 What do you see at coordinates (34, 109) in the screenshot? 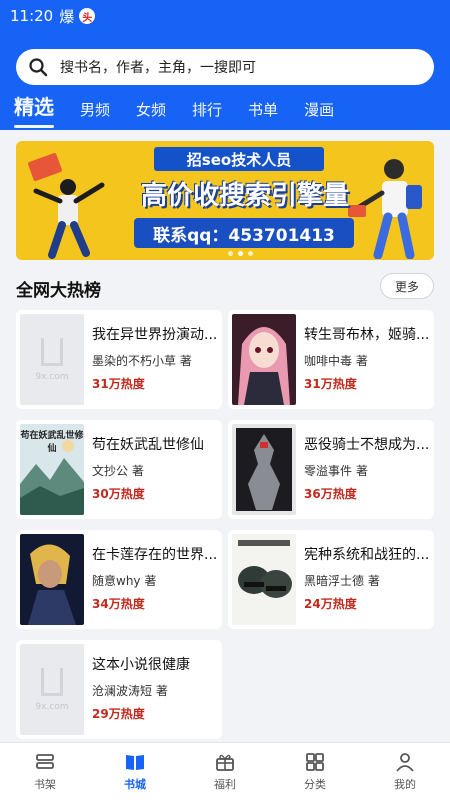
I see `tab-featured: 精选` at bounding box center [34, 109].